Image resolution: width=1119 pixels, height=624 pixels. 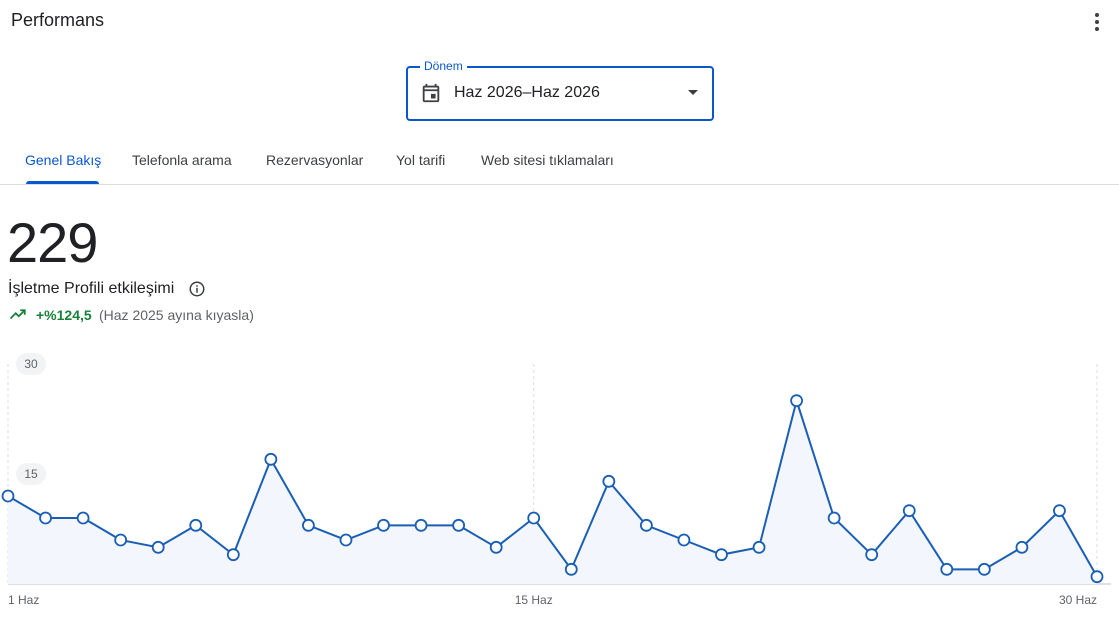 I want to click on metric-label: İşletme Profili etkileşimi, so click(x=91, y=288).